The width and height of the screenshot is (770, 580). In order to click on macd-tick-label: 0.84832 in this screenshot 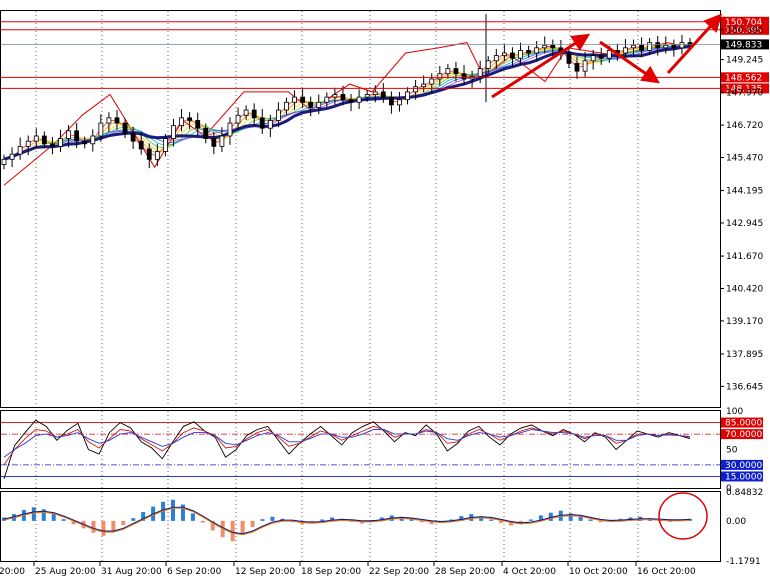, I will do `click(744, 493)`.